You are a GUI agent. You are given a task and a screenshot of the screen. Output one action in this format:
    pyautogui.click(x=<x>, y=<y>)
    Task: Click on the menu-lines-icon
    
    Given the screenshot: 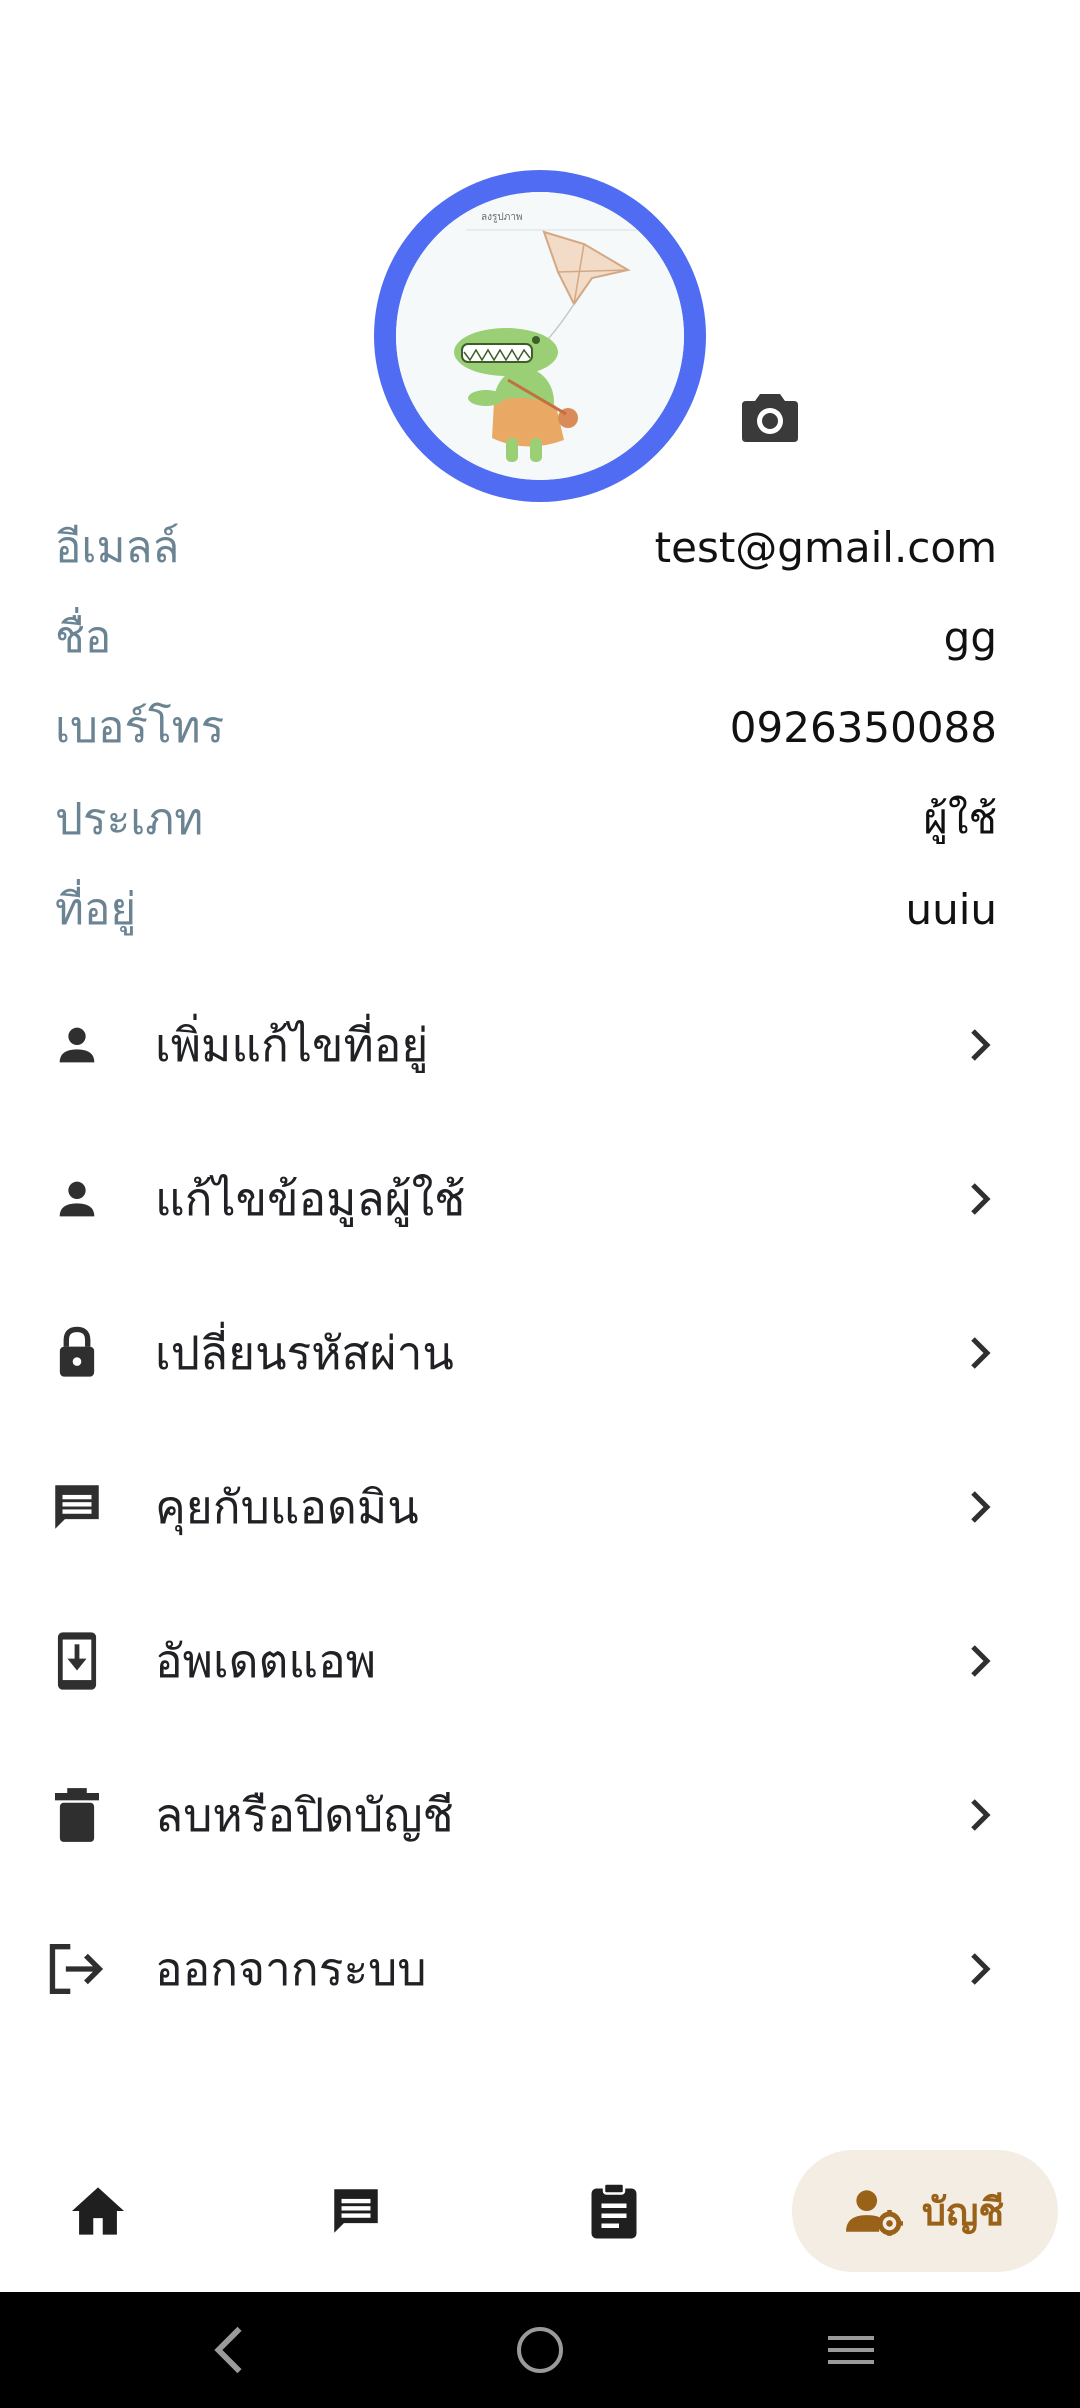 What is the action you would take?
    pyautogui.click(x=851, y=2350)
    